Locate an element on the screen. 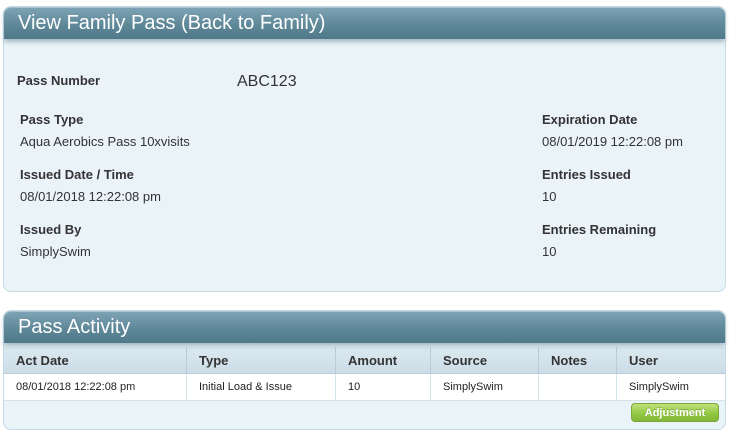 This screenshot has height=433, width=729. col-user: User is located at coordinates (670, 360).